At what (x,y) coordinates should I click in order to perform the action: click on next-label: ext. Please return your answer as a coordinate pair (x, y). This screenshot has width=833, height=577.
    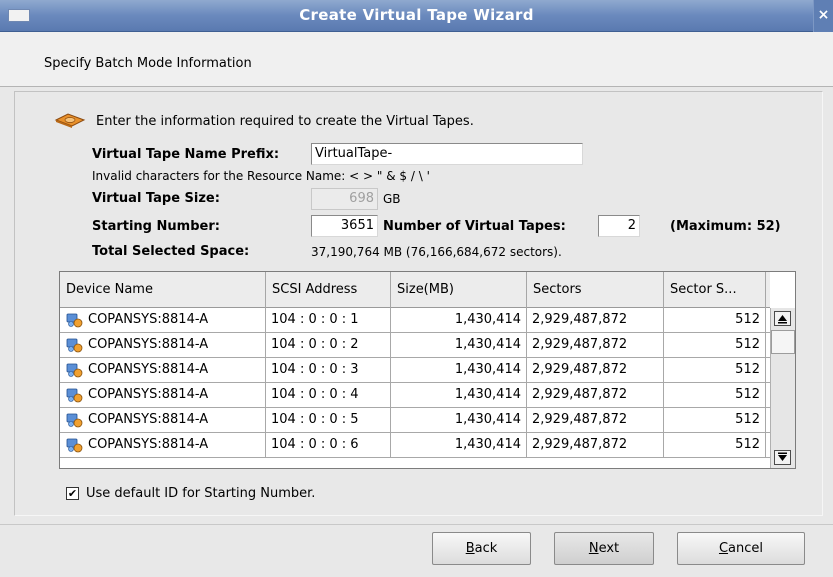
    Looking at the image, I should click on (609, 548).